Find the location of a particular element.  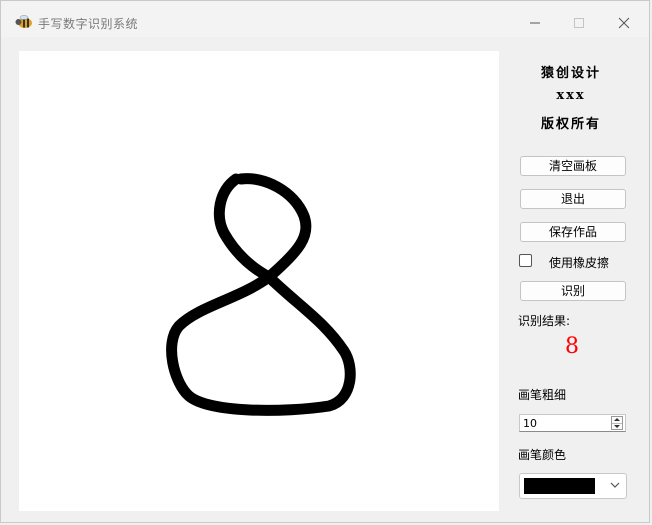

triangle-up-icon is located at coordinates (617, 419).